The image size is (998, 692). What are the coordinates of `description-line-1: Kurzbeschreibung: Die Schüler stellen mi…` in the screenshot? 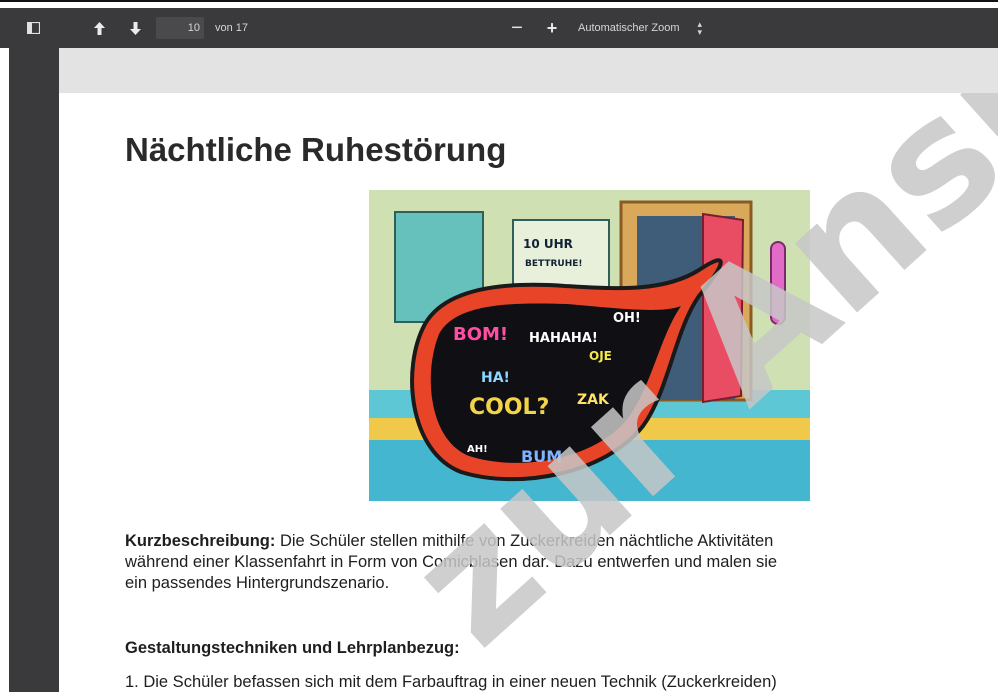 It's located at (449, 541).